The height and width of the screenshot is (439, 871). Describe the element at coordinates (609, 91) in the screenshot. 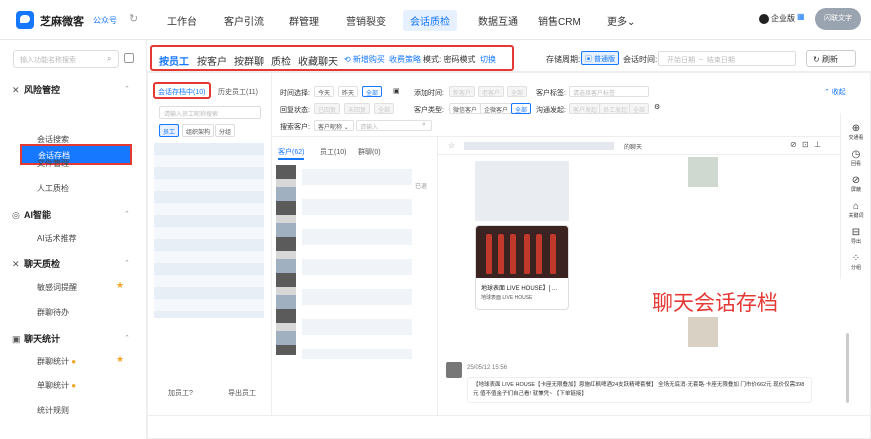

I see `tag-select: 请选择客户标签` at that location.